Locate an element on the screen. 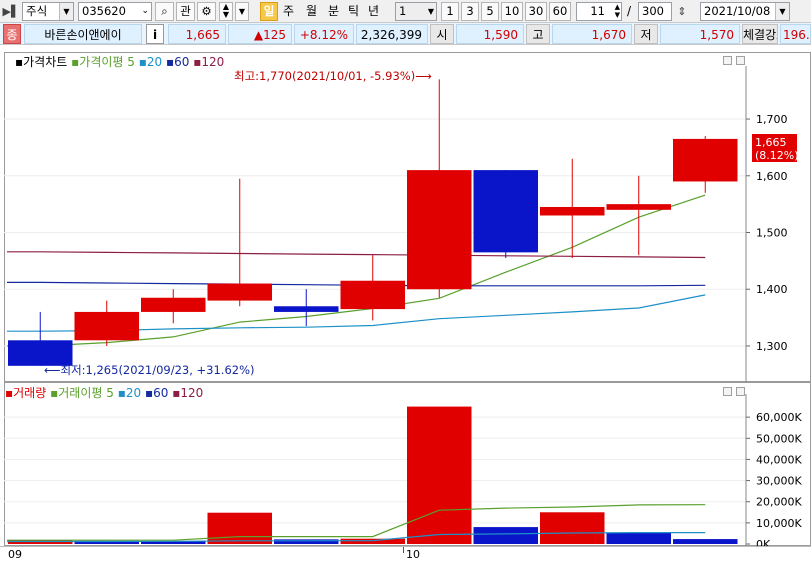  strength-label: 체결강도 is located at coordinates (760, 34).